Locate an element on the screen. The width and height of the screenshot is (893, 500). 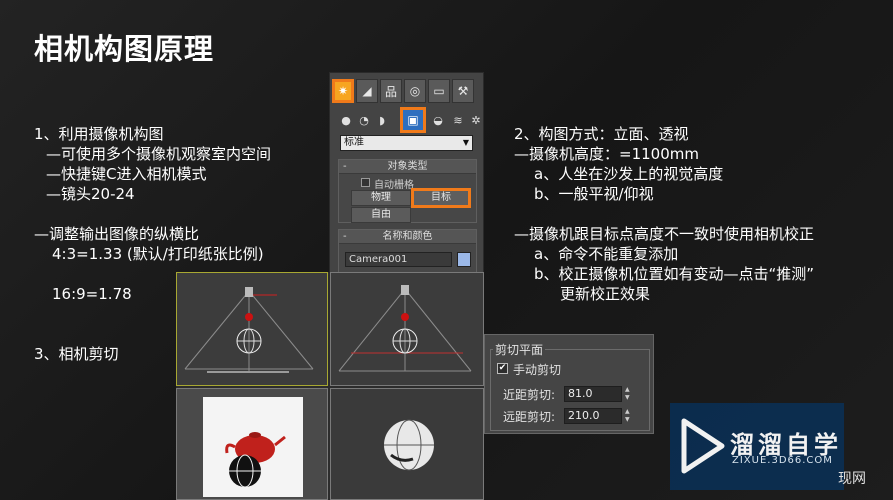
create-category-icons: ● ◔ ◗ ▣ ◒ ≋ ✲ is located at coordinates (411, 120).